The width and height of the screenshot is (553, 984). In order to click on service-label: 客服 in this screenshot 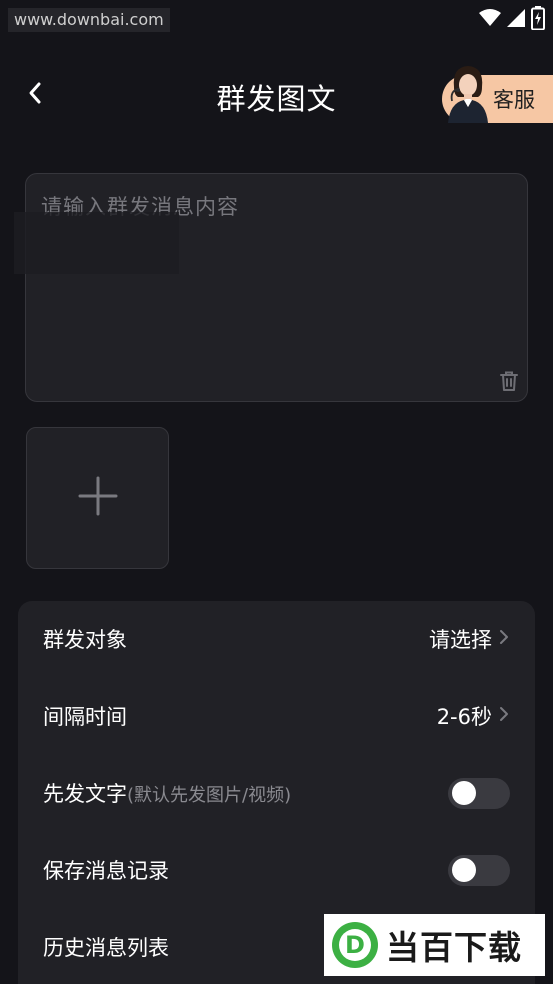, I will do `click(514, 100)`.